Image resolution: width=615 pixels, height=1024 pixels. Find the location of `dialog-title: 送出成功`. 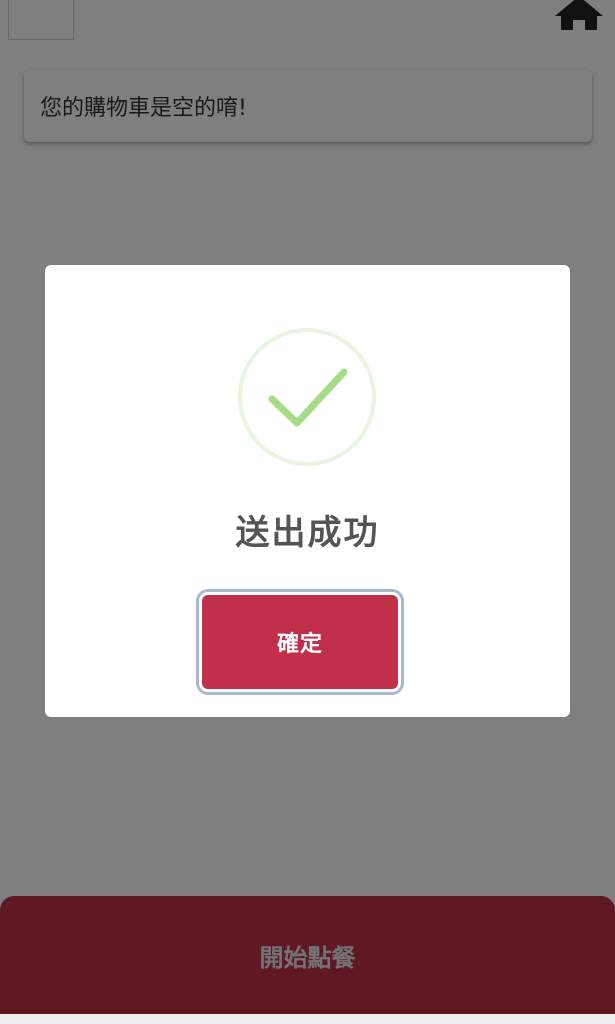

dialog-title: 送出成功 is located at coordinates (307, 533).